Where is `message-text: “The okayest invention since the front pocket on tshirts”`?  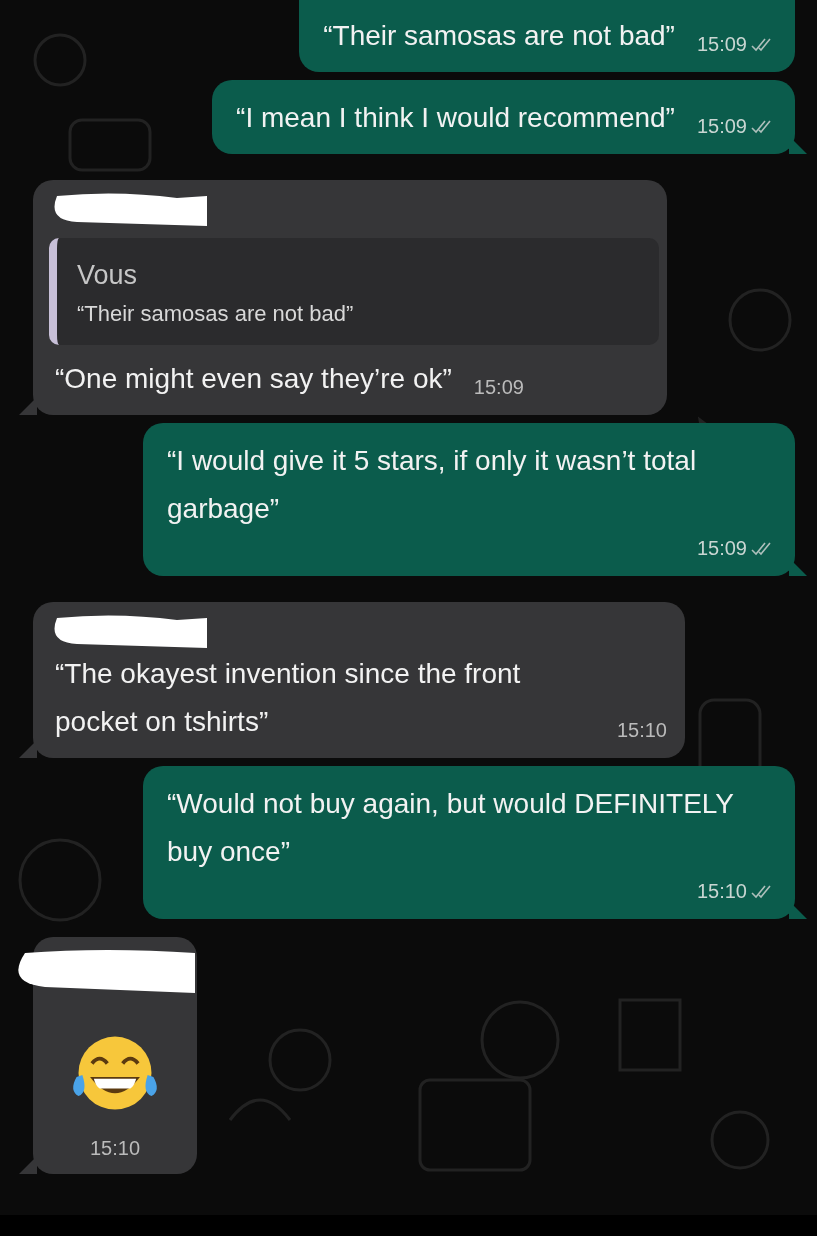 message-text: “The okayest invention since the front pocket on tshirts” is located at coordinates (288, 698).